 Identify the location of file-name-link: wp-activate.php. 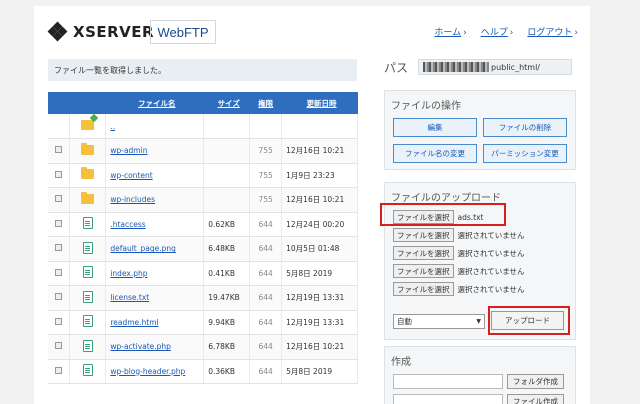
(140, 346).